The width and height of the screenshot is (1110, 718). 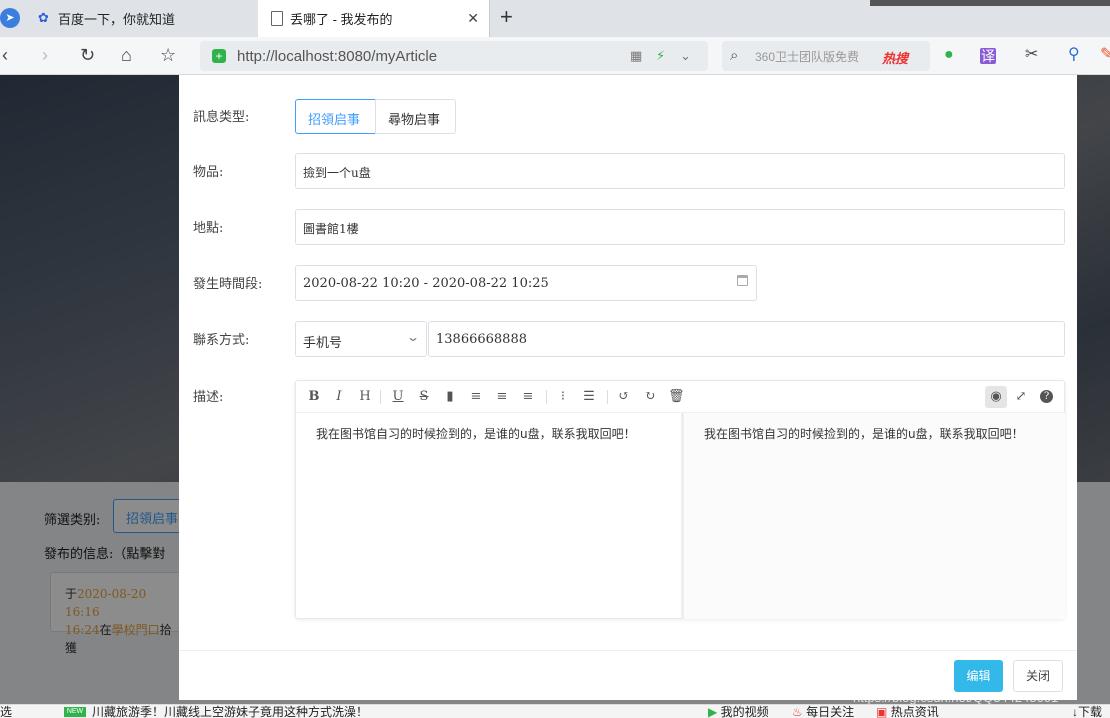 What do you see at coordinates (277, 18) in the screenshot?
I see `page-icon` at bounding box center [277, 18].